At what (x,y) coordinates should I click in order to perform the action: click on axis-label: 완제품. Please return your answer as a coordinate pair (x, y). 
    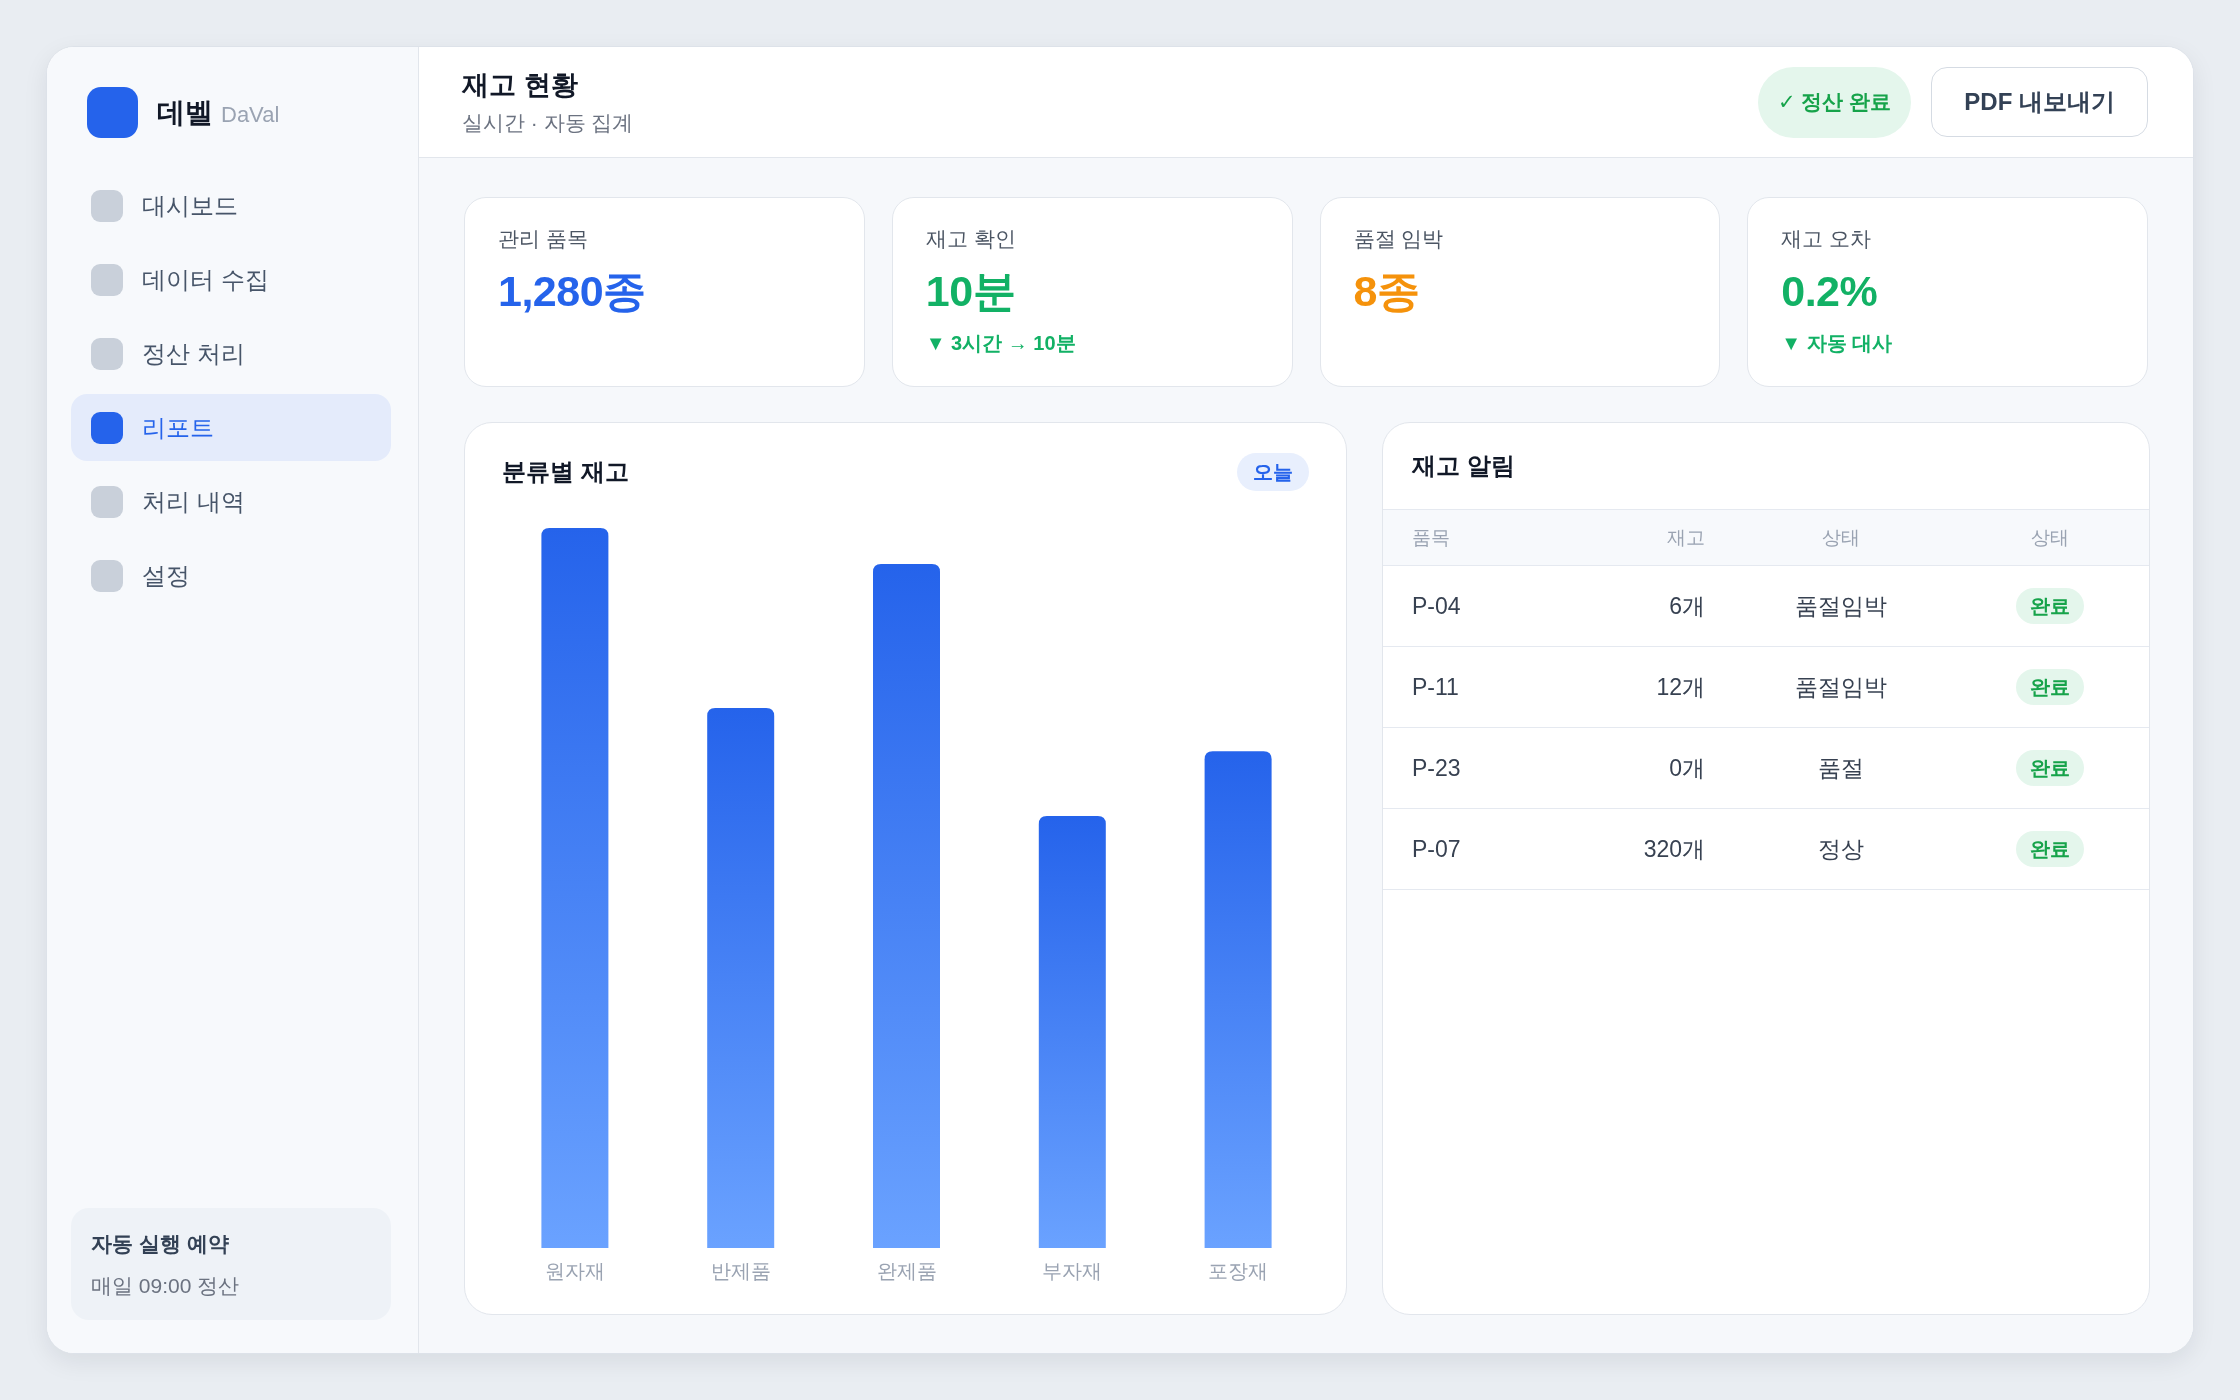
    Looking at the image, I should click on (906, 1271).